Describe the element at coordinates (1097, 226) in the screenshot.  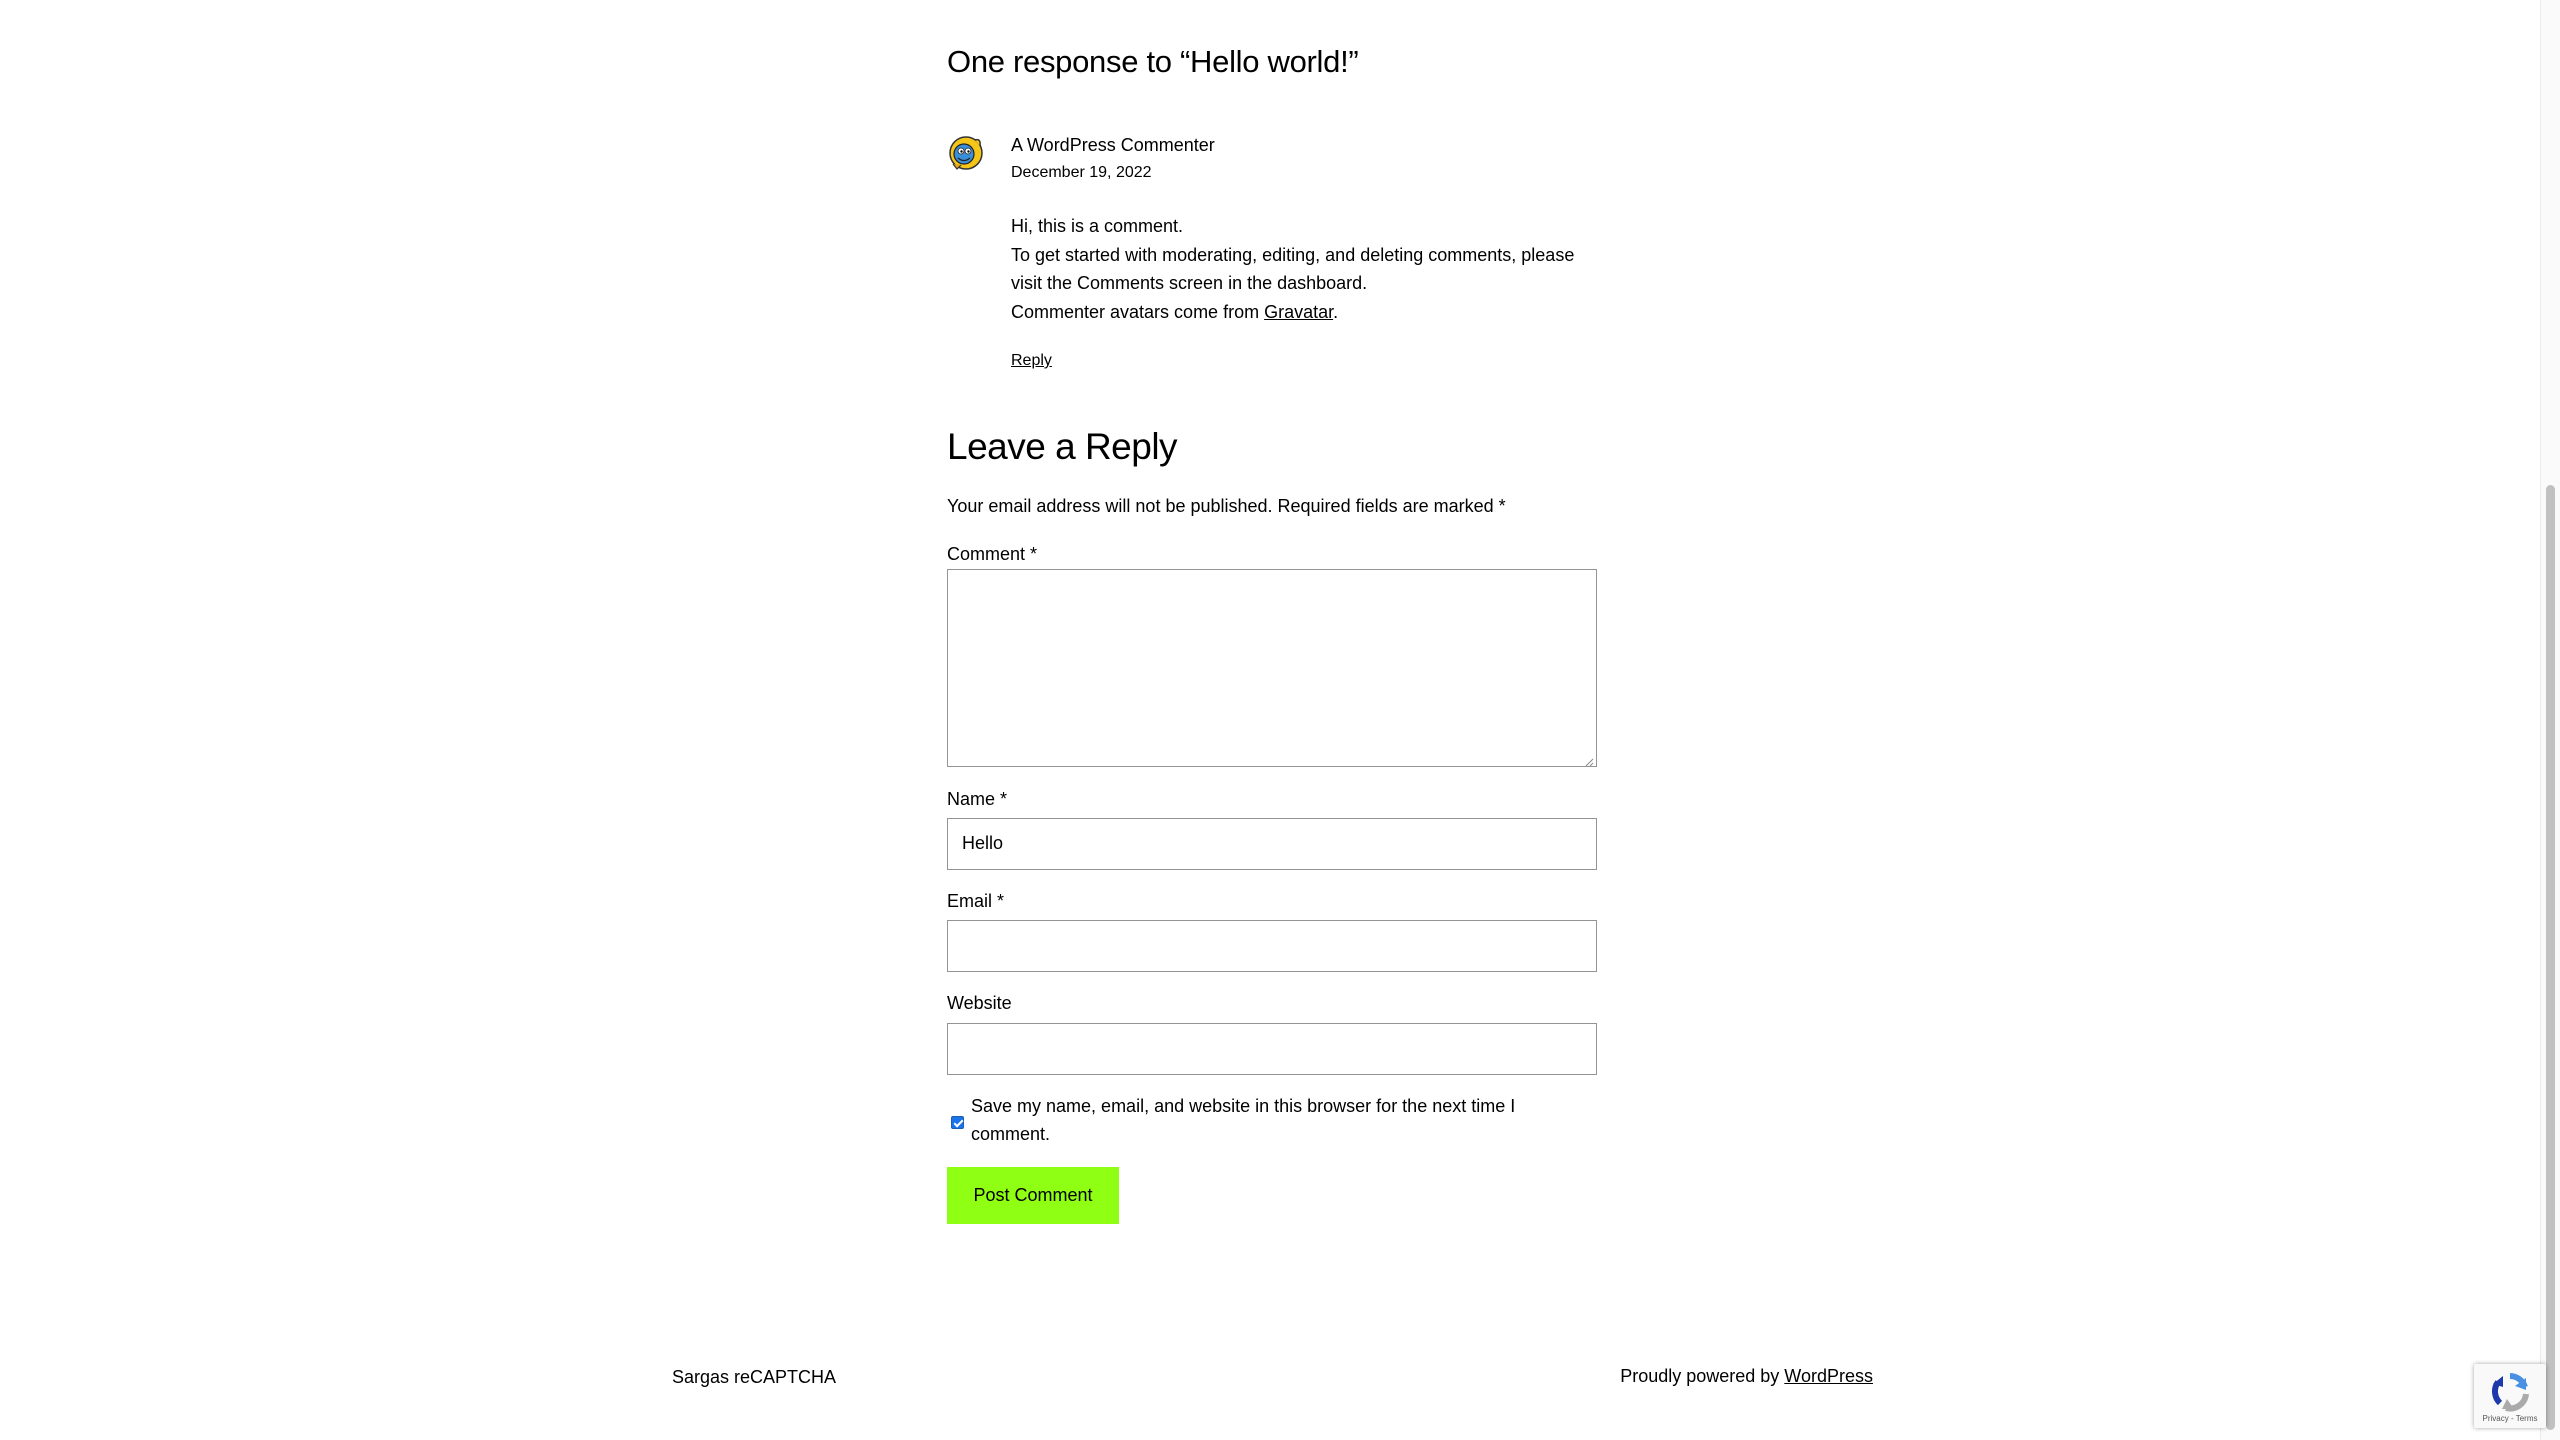
I see `comment-text-line: Hi, this is a comment.` at that location.